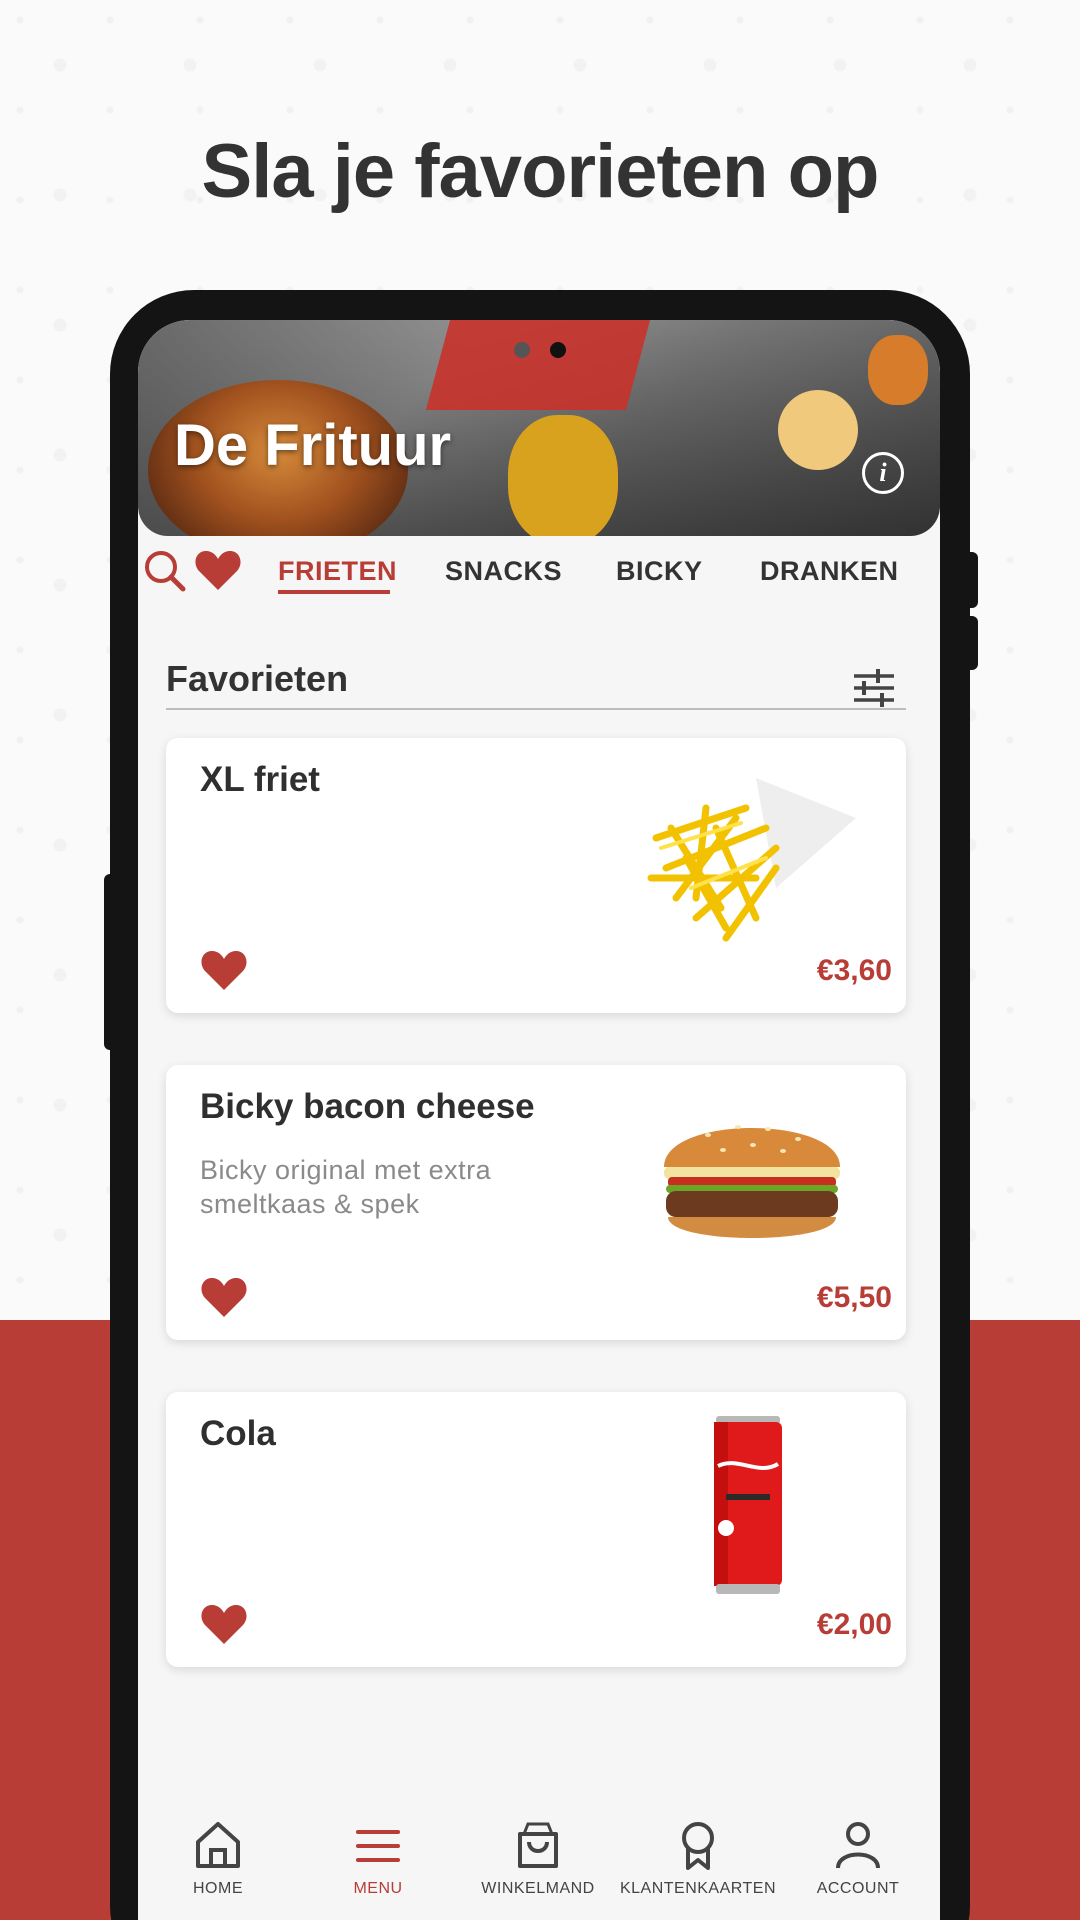 The width and height of the screenshot is (1080, 1920). Describe the element at coordinates (698, 1846) in the screenshot. I see `award-icon` at that location.